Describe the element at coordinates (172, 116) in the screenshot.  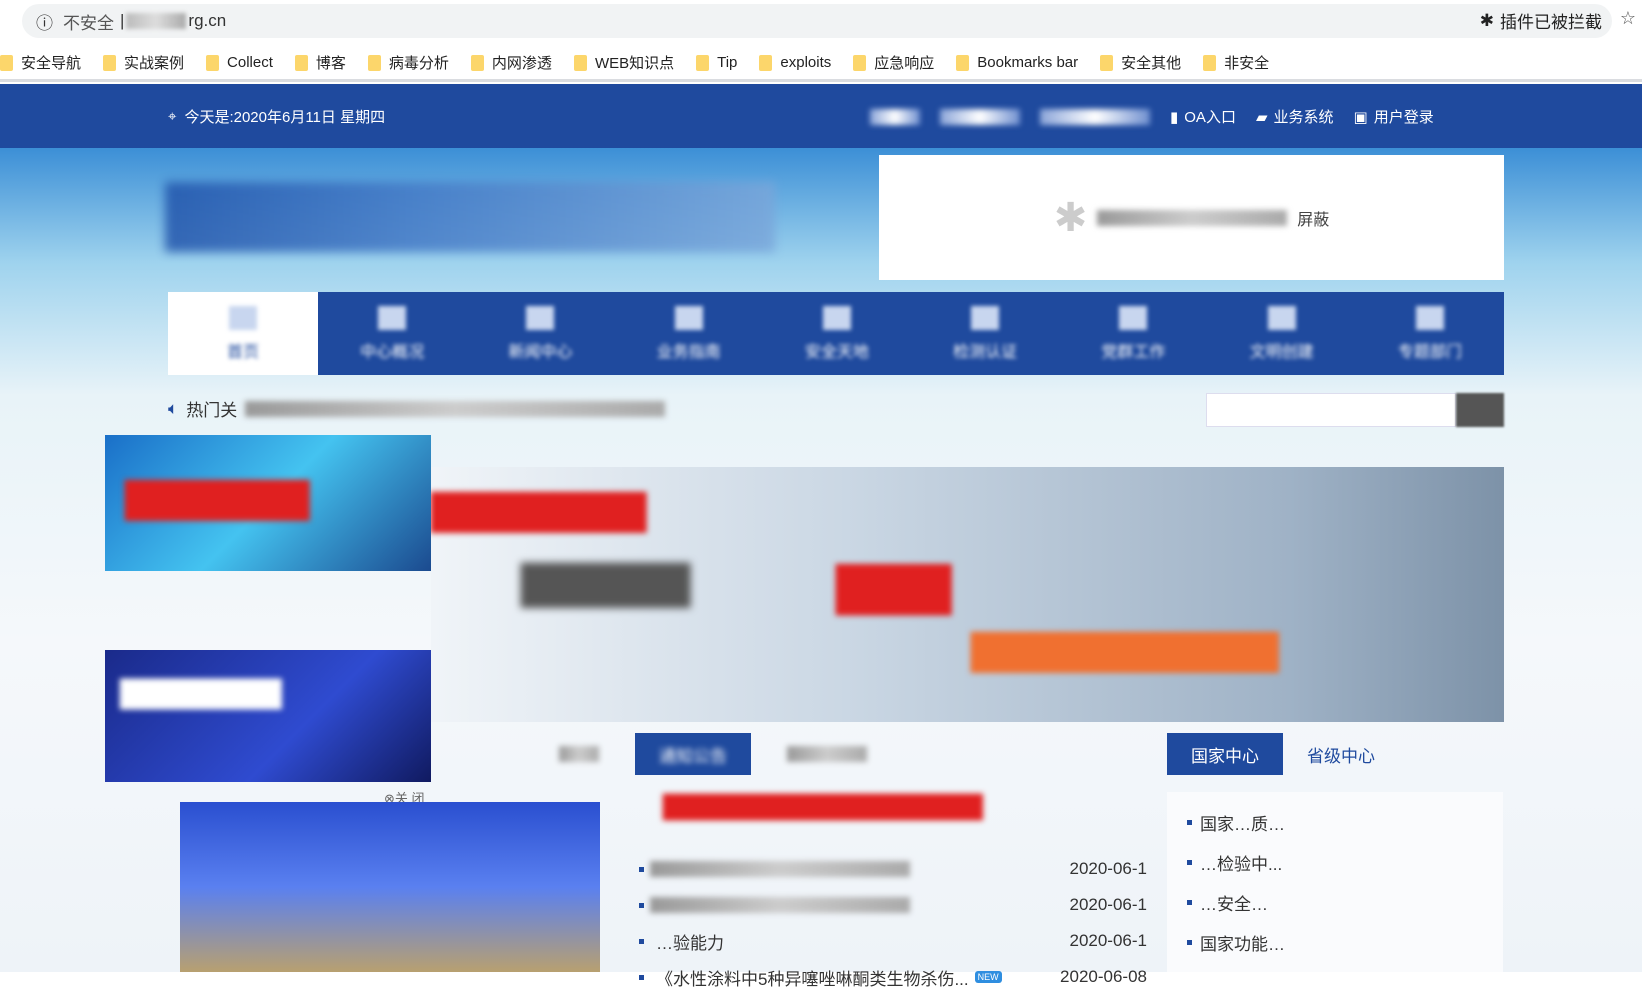
I see `location-icon: ⌖` at that location.